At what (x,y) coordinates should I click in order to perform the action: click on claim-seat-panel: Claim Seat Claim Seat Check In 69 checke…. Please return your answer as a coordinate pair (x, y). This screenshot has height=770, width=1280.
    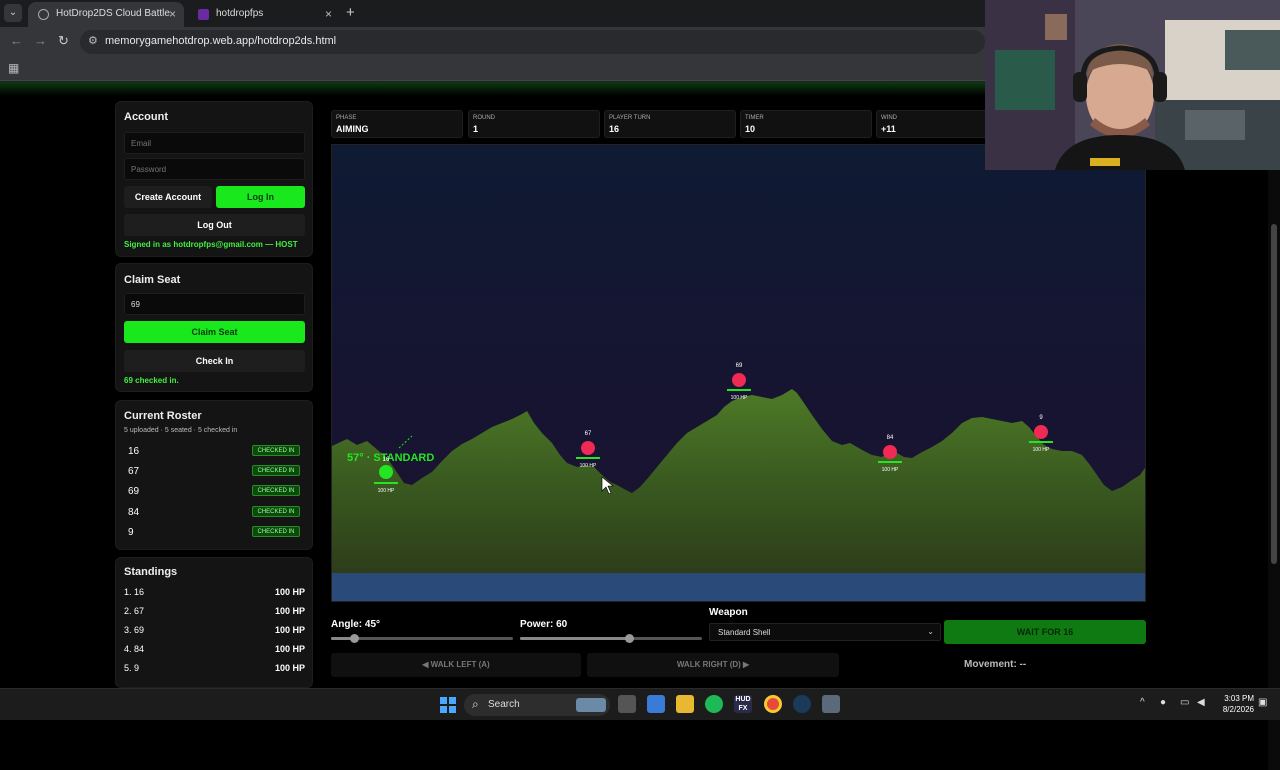
    Looking at the image, I should click on (214, 327).